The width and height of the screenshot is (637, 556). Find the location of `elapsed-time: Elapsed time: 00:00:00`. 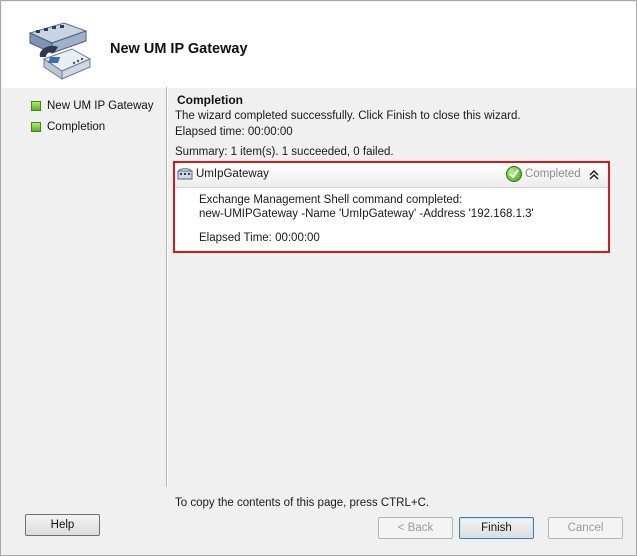

elapsed-time: Elapsed time: 00:00:00 is located at coordinates (234, 132).